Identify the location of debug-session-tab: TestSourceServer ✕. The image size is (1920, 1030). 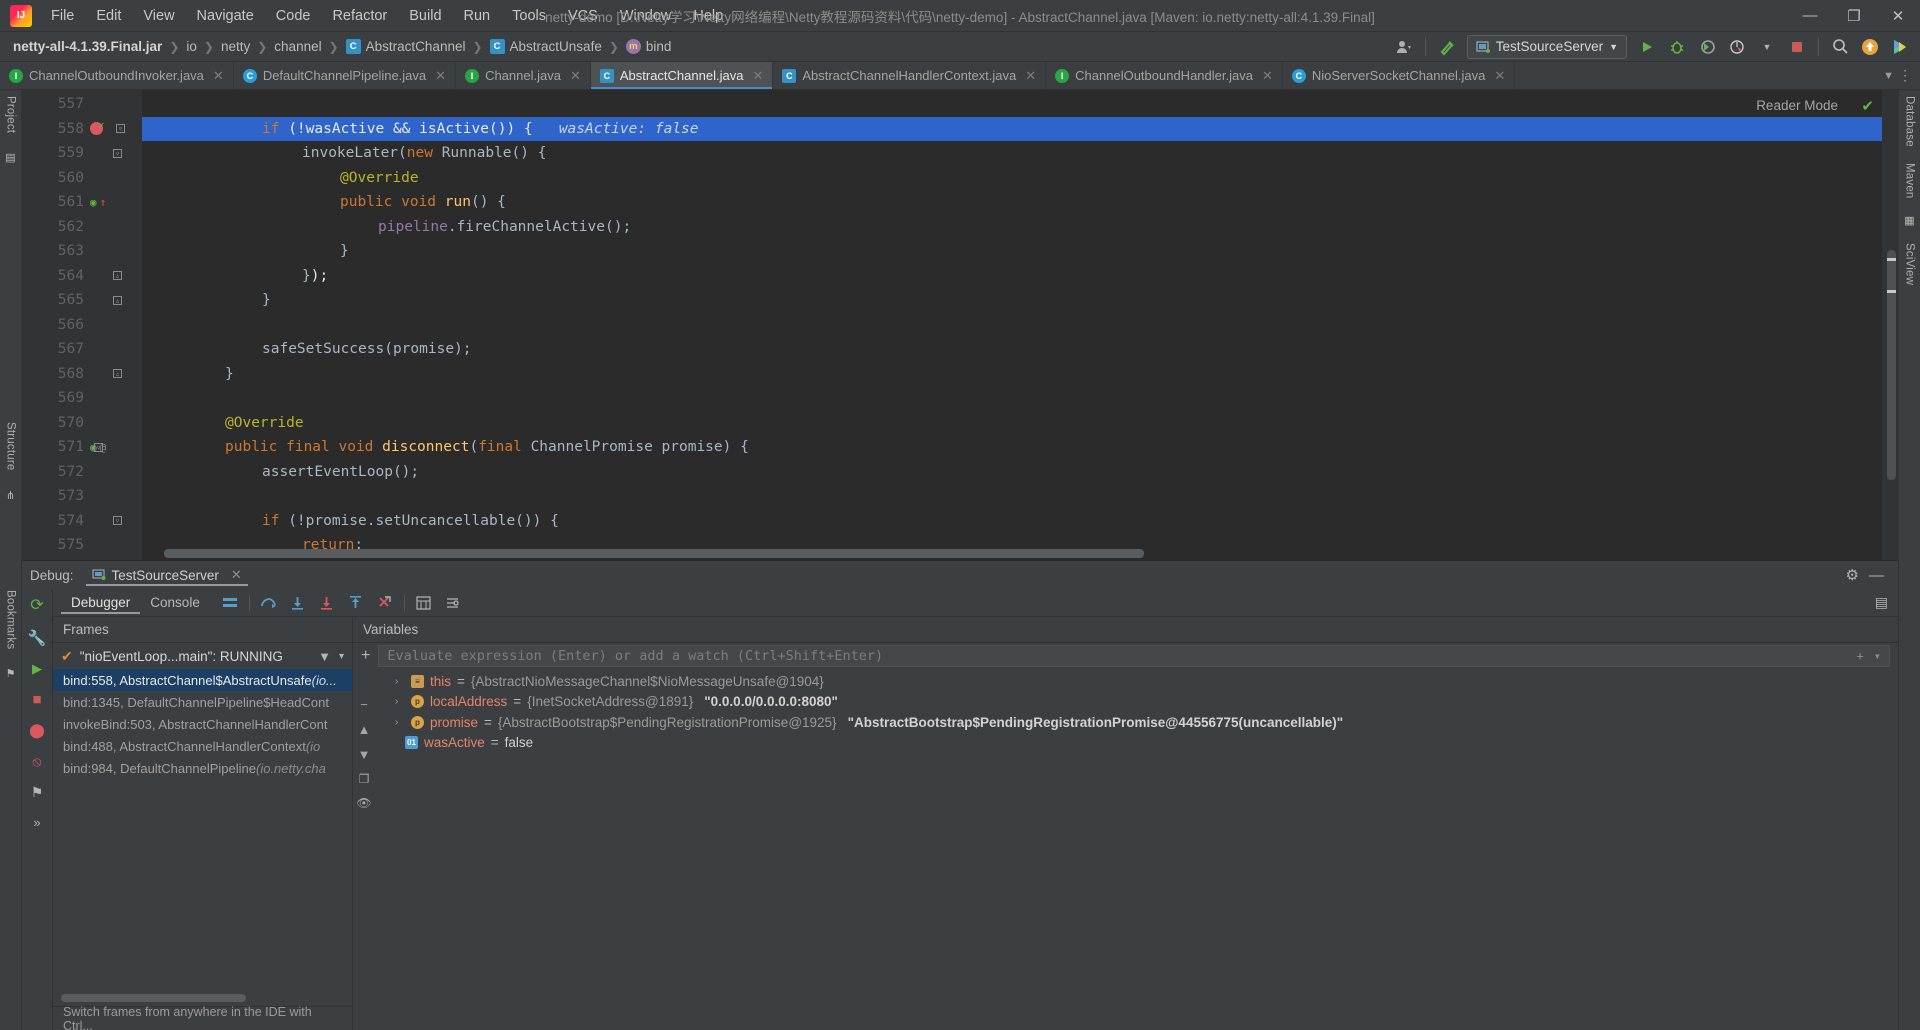
(167, 575).